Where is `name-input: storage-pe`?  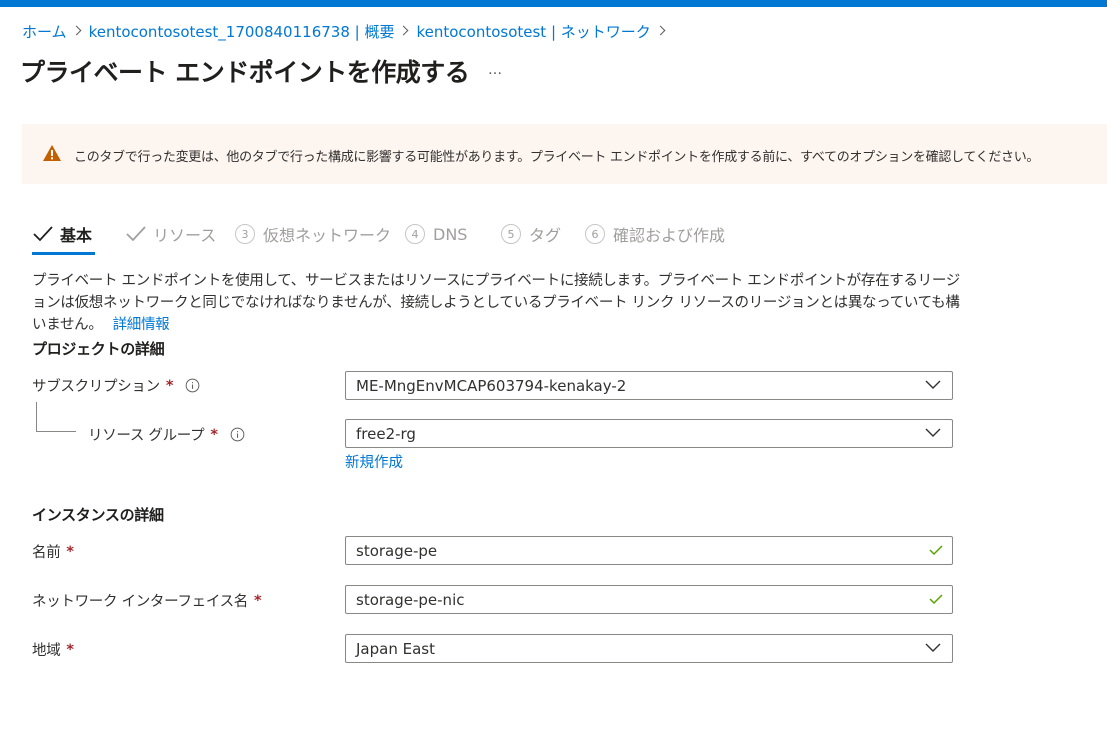 name-input: storage-pe is located at coordinates (649, 550).